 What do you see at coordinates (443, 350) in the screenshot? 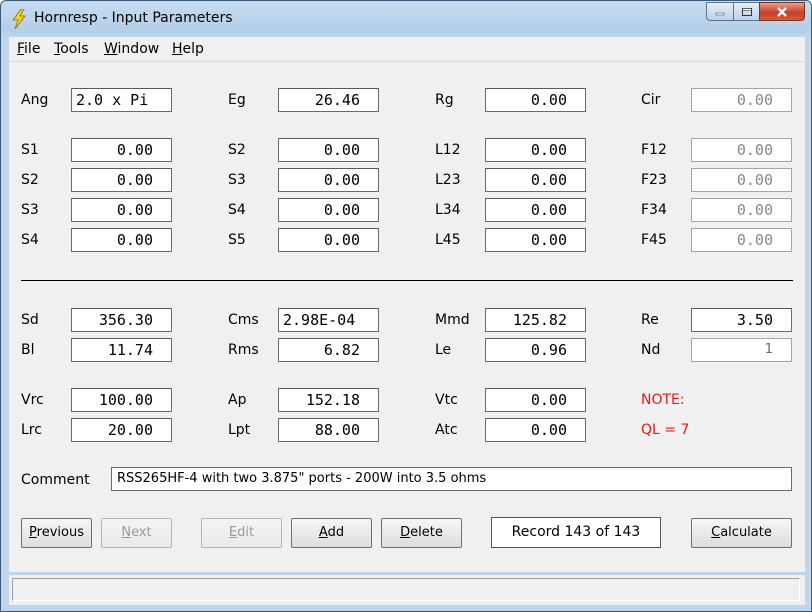
I see `label-le: Le` at bounding box center [443, 350].